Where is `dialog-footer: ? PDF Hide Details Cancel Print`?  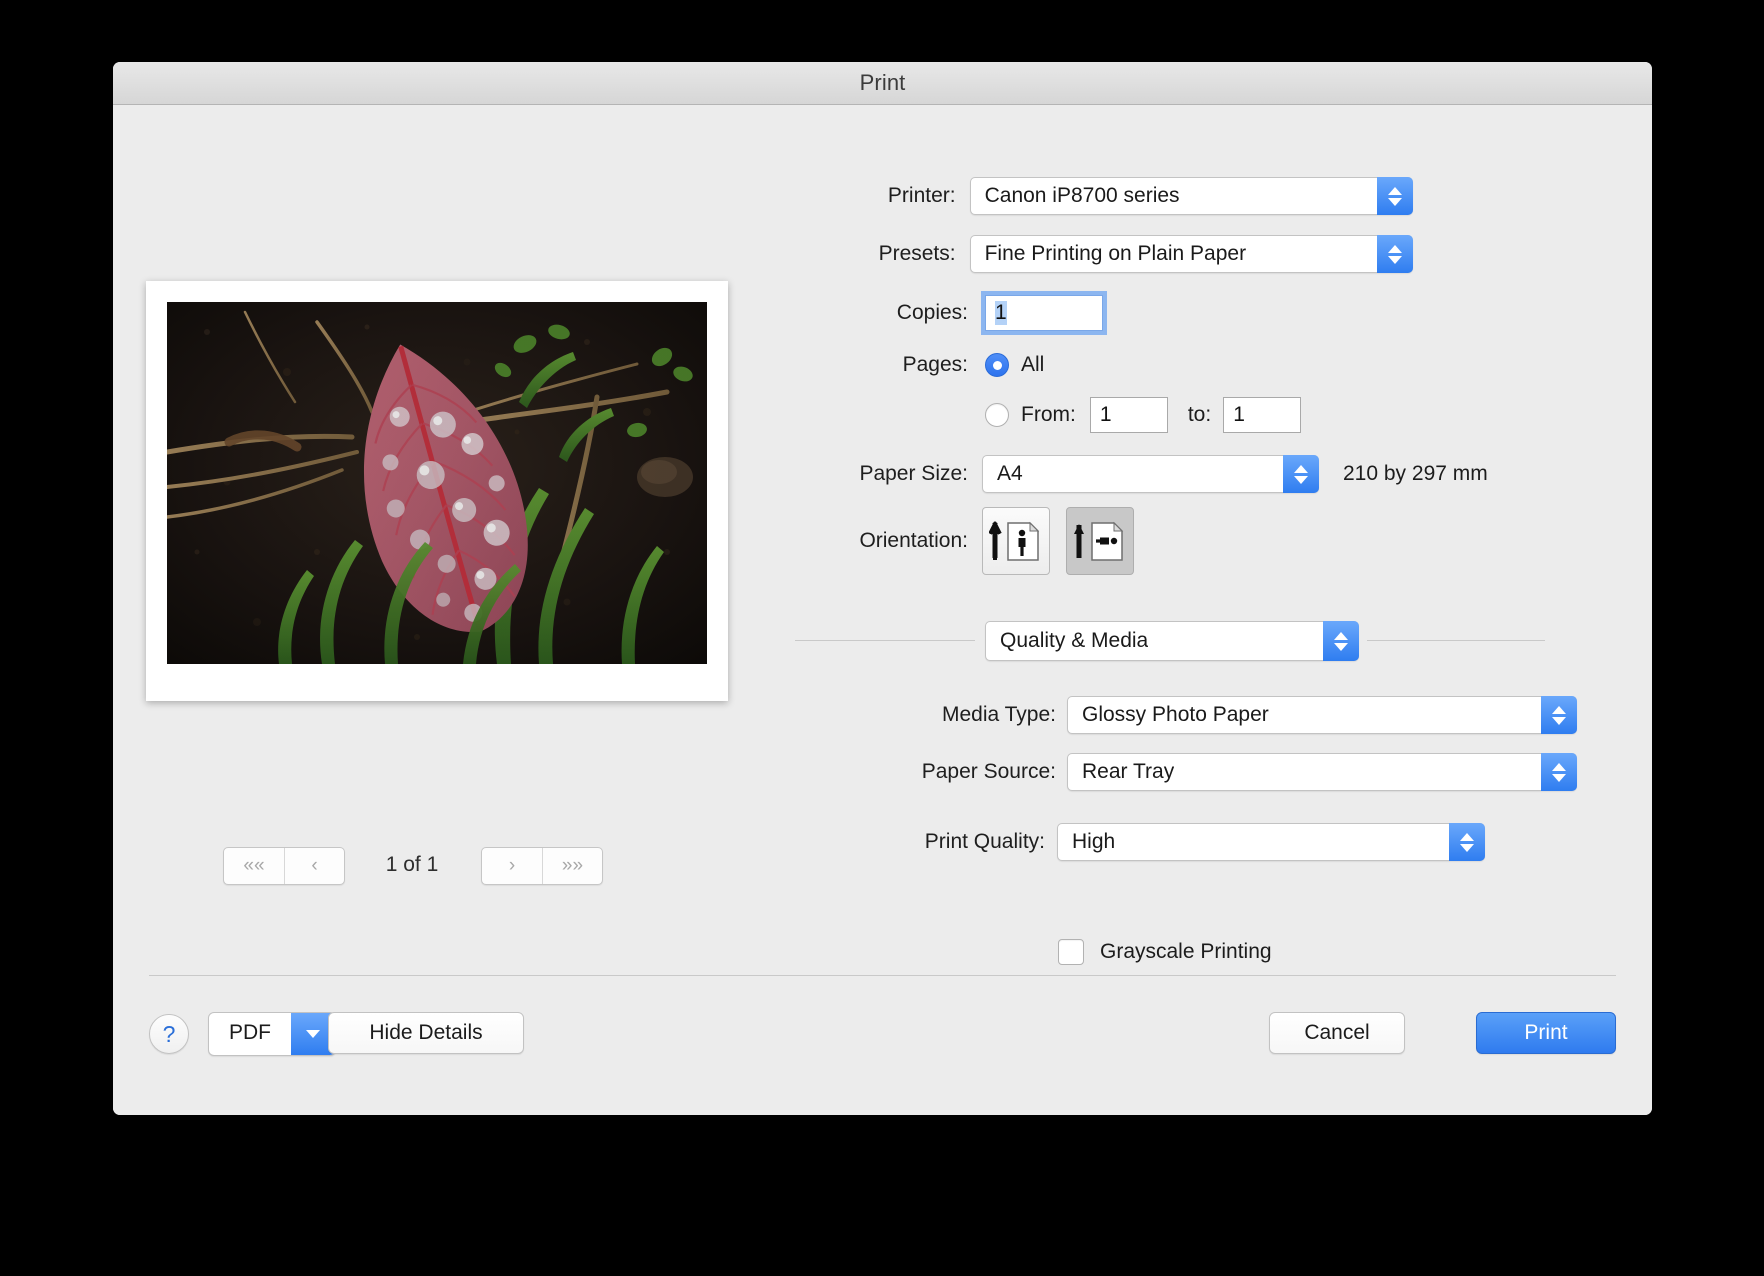
dialog-footer: ? PDF Hide Details Cancel Print is located at coordinates (882, 1045).